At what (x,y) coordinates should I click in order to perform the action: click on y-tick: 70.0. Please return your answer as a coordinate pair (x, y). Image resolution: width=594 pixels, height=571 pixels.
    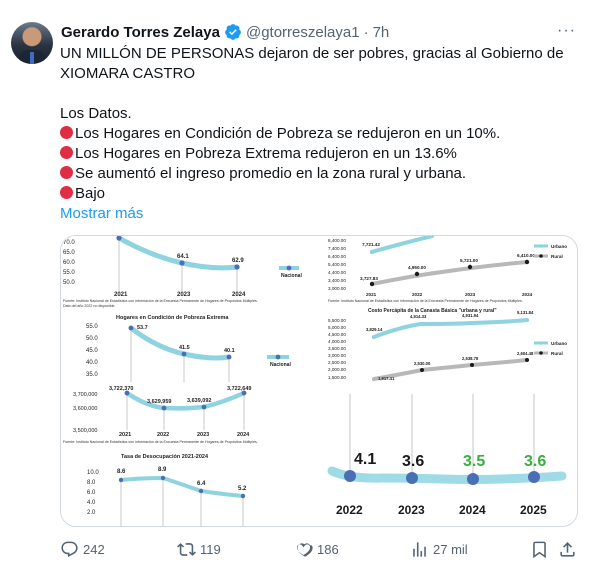
    Looking at the image, I should click on (69, 243).